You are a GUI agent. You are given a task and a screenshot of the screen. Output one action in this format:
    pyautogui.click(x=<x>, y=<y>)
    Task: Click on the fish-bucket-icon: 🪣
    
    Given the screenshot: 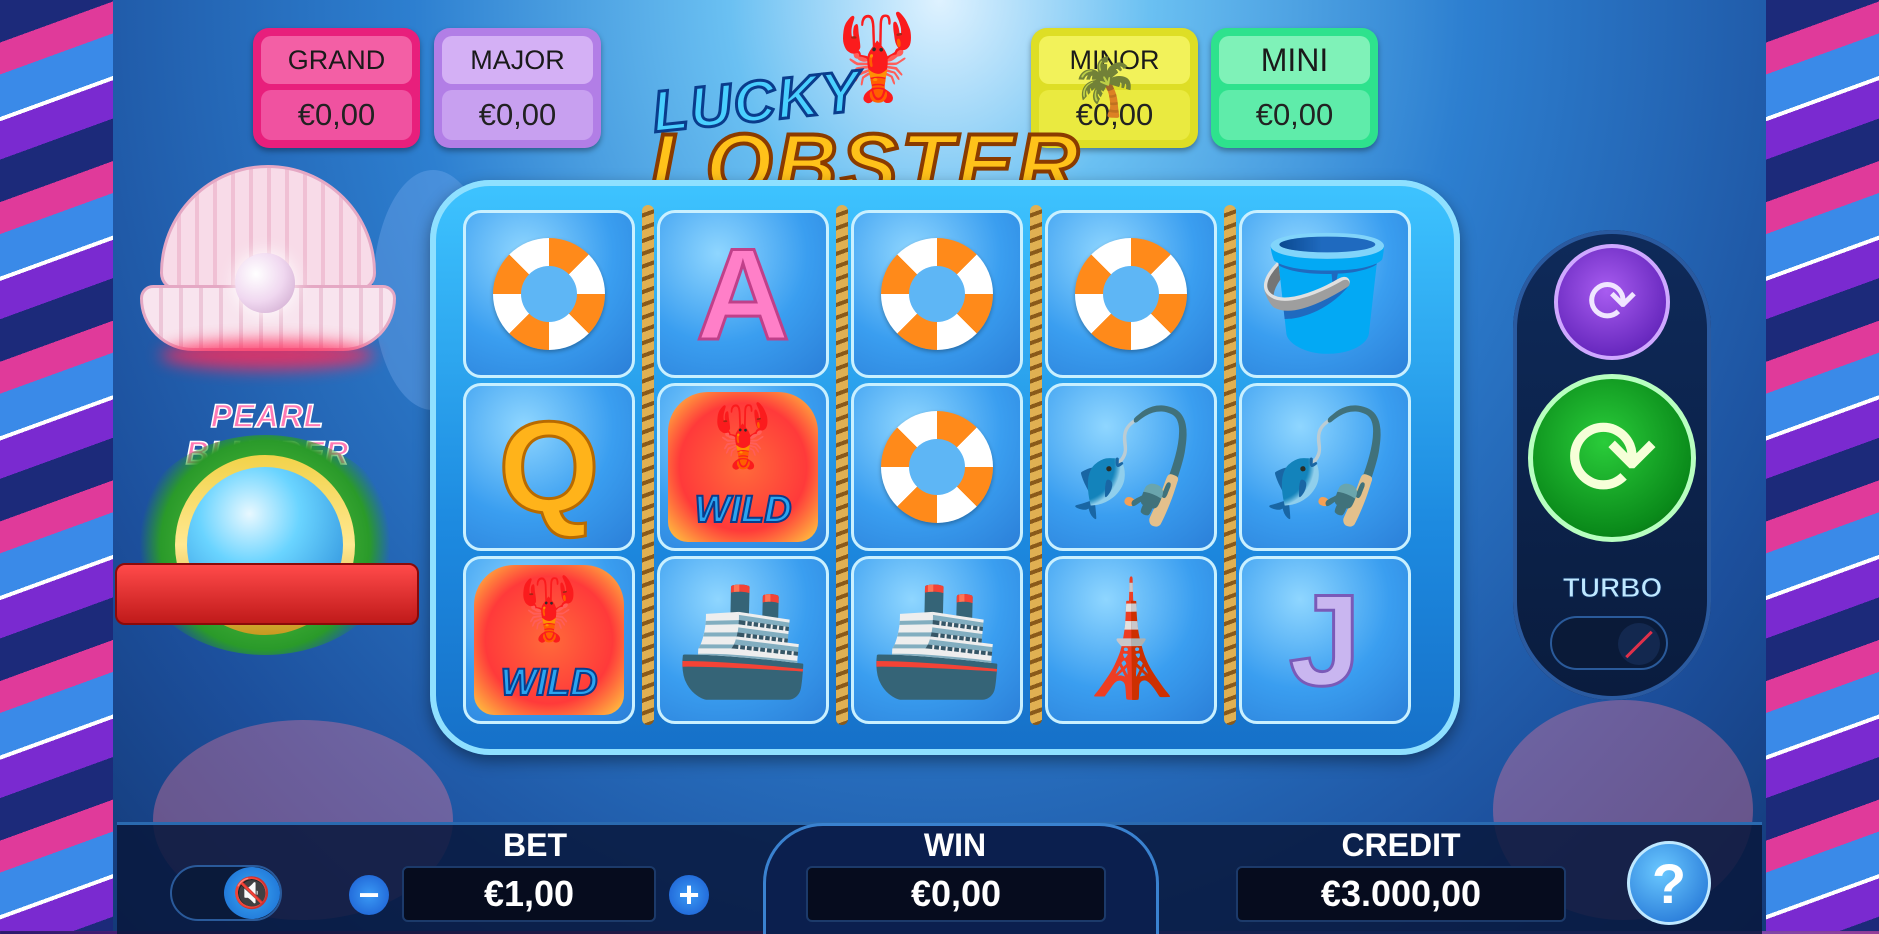 What is the action you would take?
    pyautogui.click(x=1325, y=293)
    